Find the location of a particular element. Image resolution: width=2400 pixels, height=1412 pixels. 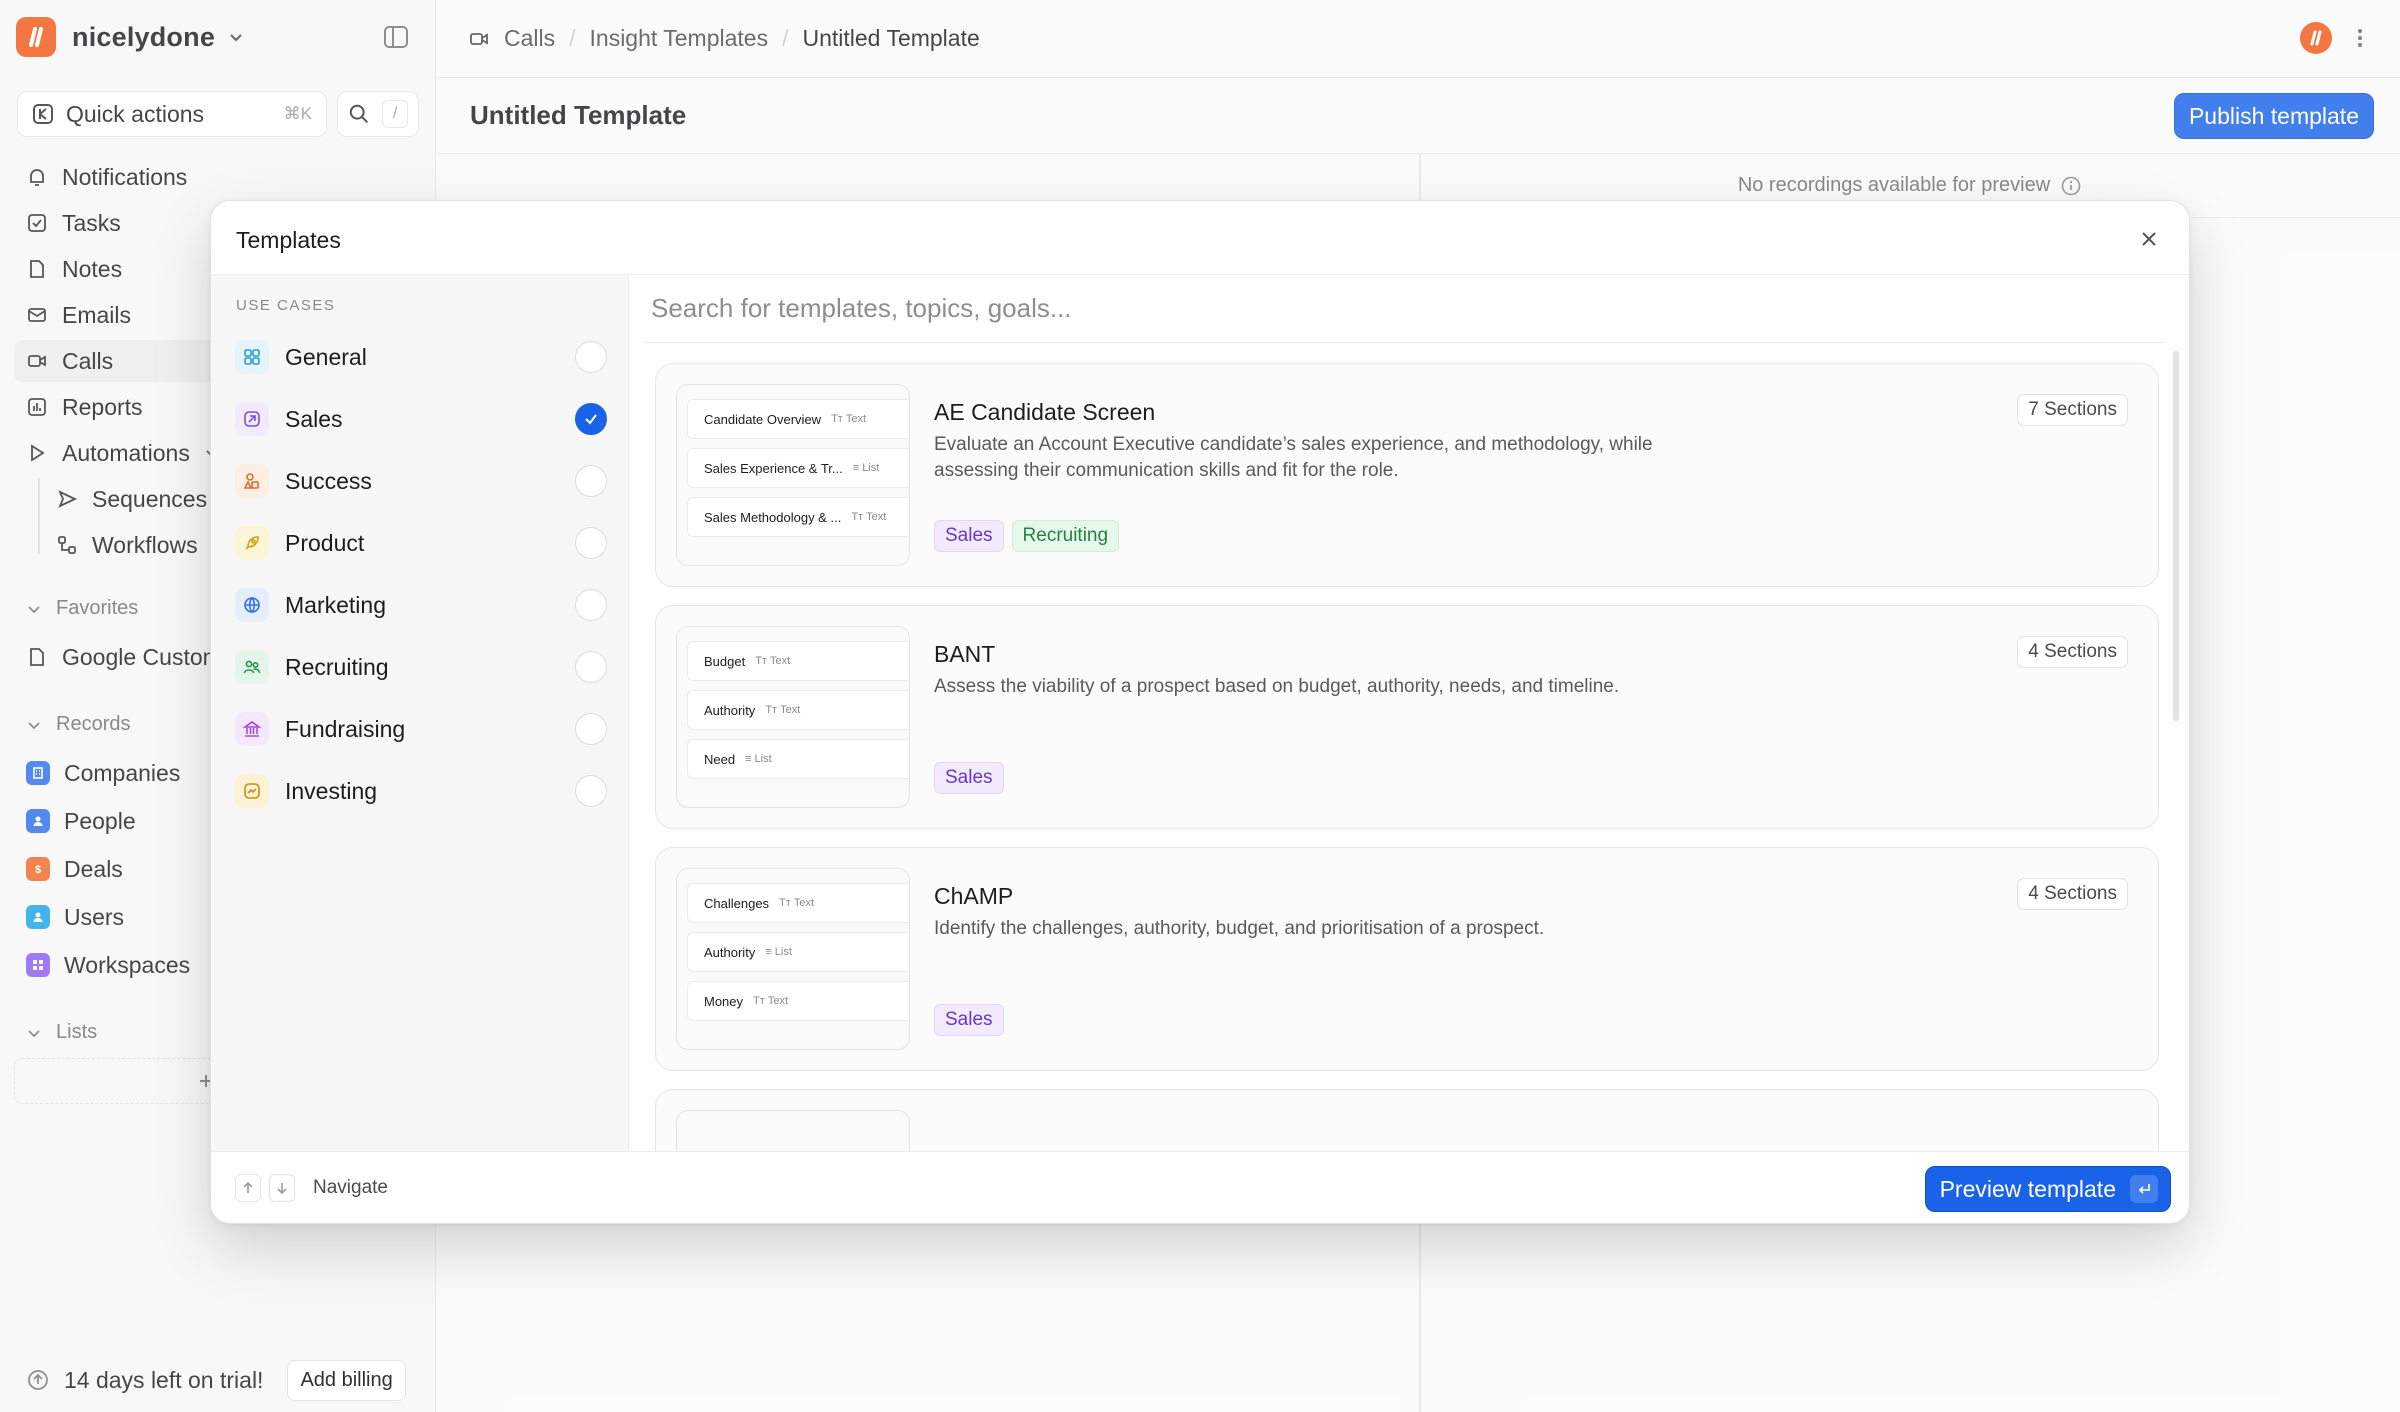

navigate-hint: Navigate is located at coordinates (311, 1188).